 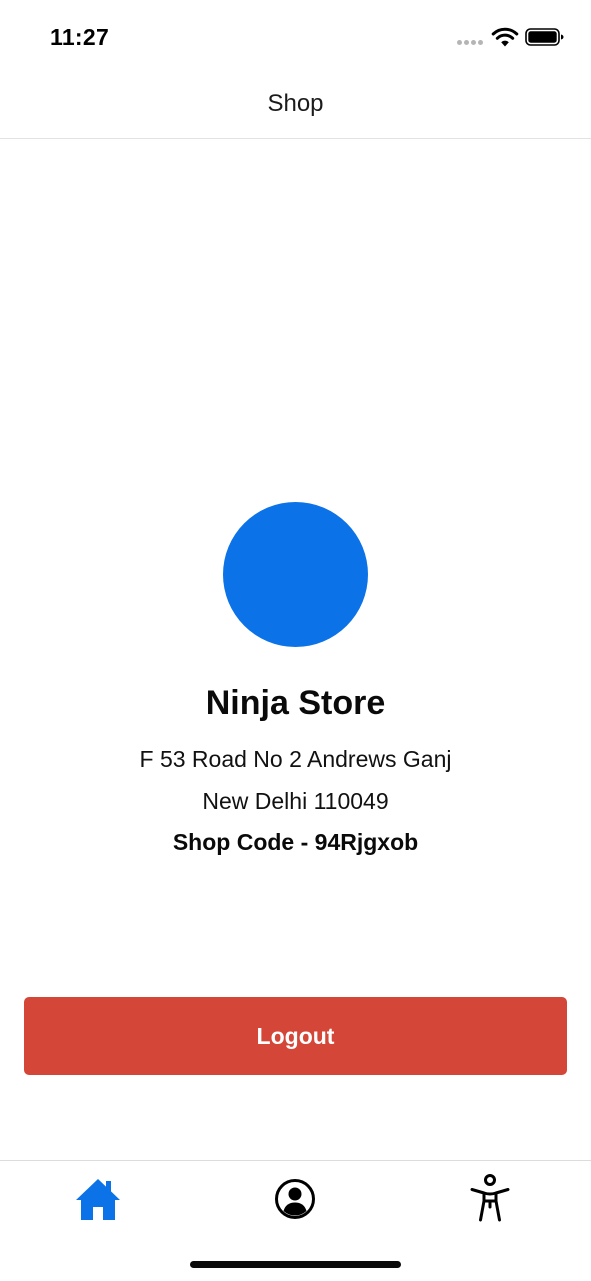 I want to click on status-bar: 11:27, so click(x=295, y=40).